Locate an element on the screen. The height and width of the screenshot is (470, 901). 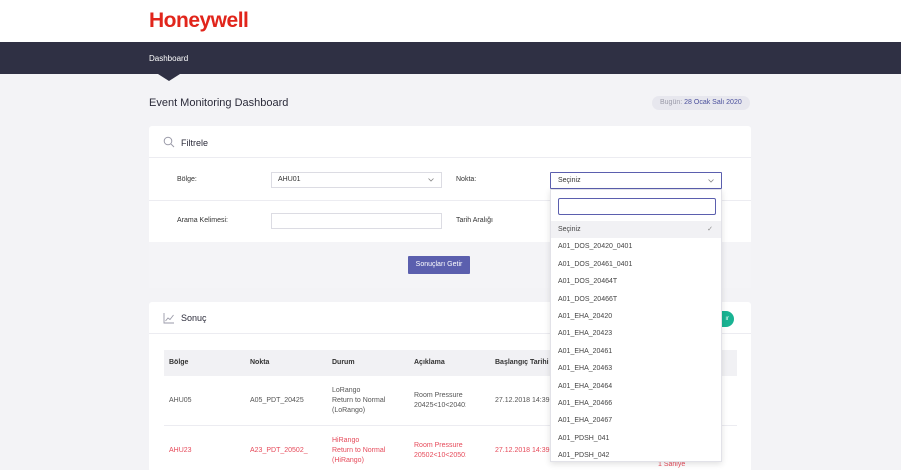
nav-item-dashboard: Dashboard is located at coordinates (168, 58).